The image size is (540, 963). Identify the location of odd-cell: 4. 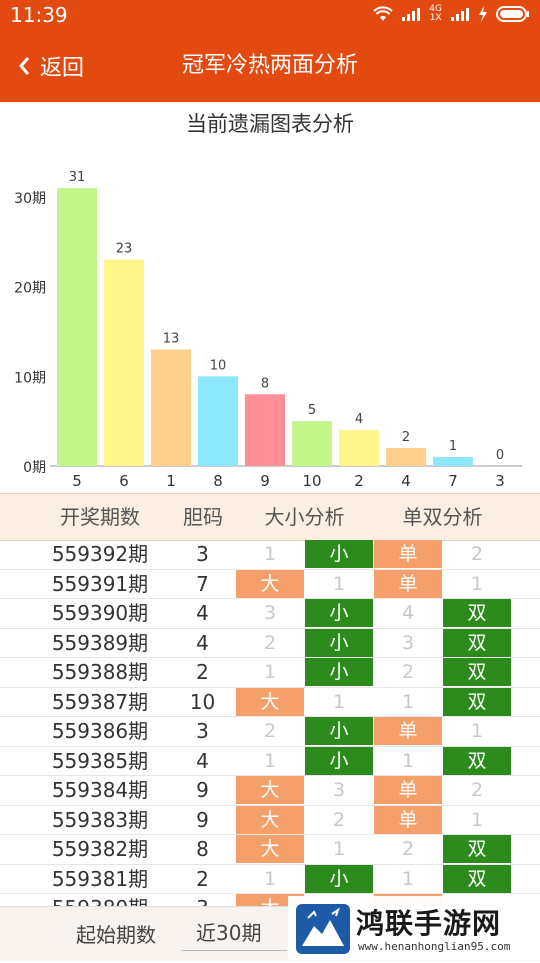
(408, 613).